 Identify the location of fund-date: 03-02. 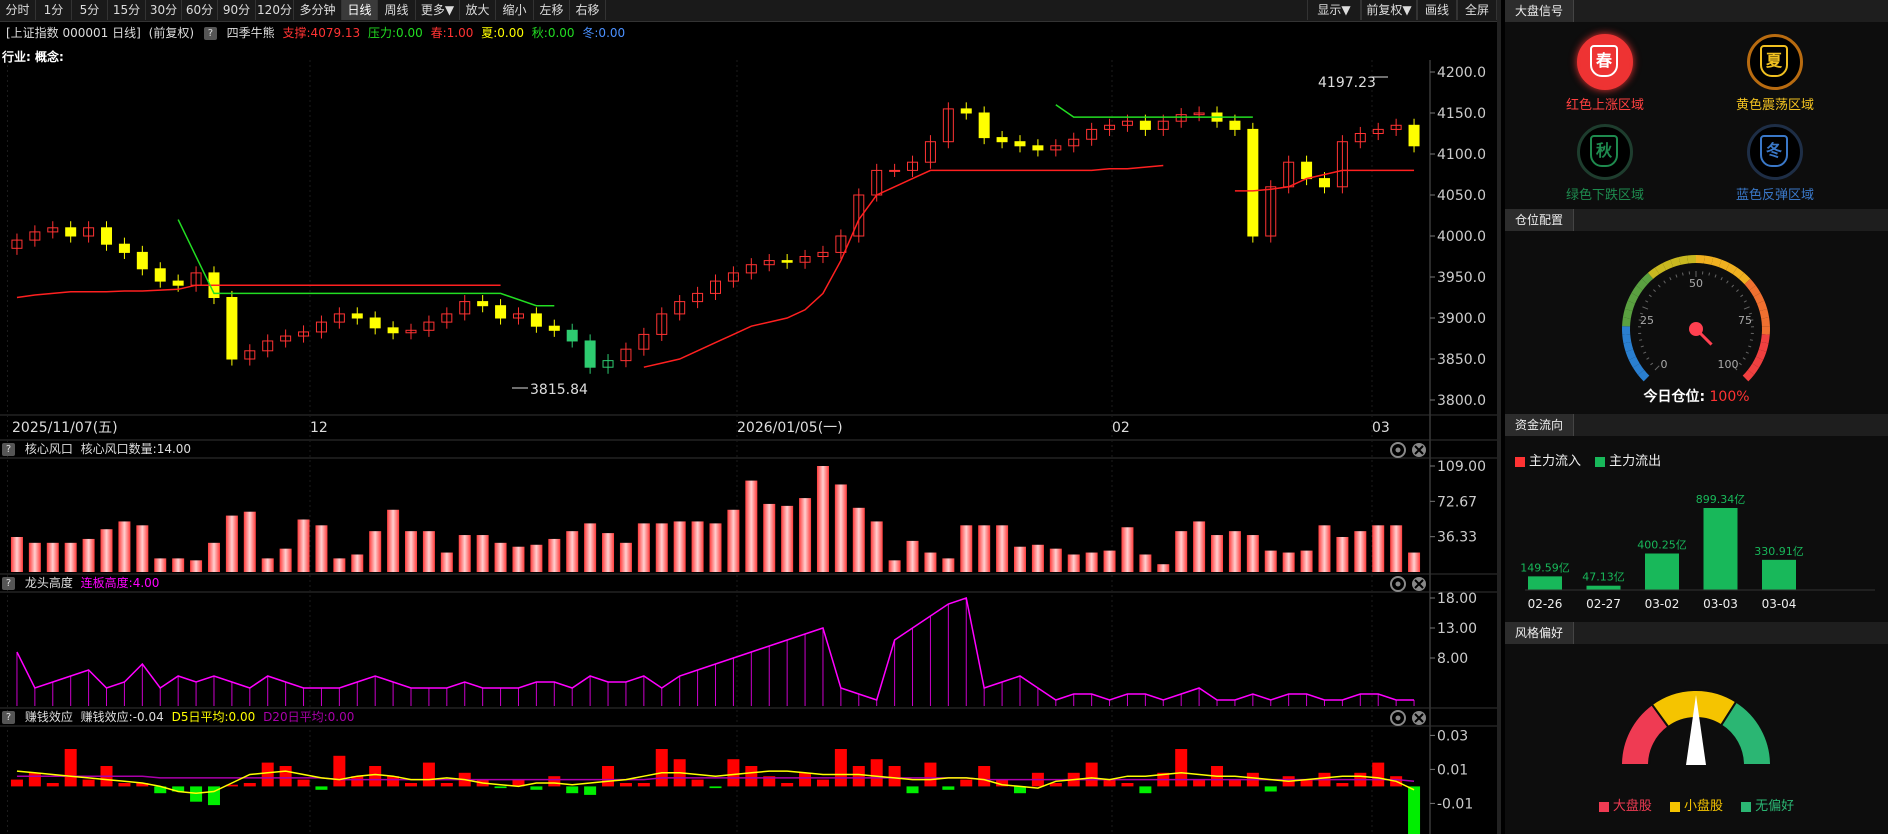
(1662, 604).